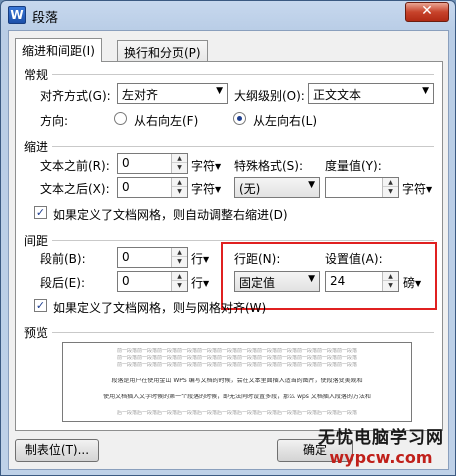  I want to click on indent-before-unit-label: 字符, so click(203, 166).